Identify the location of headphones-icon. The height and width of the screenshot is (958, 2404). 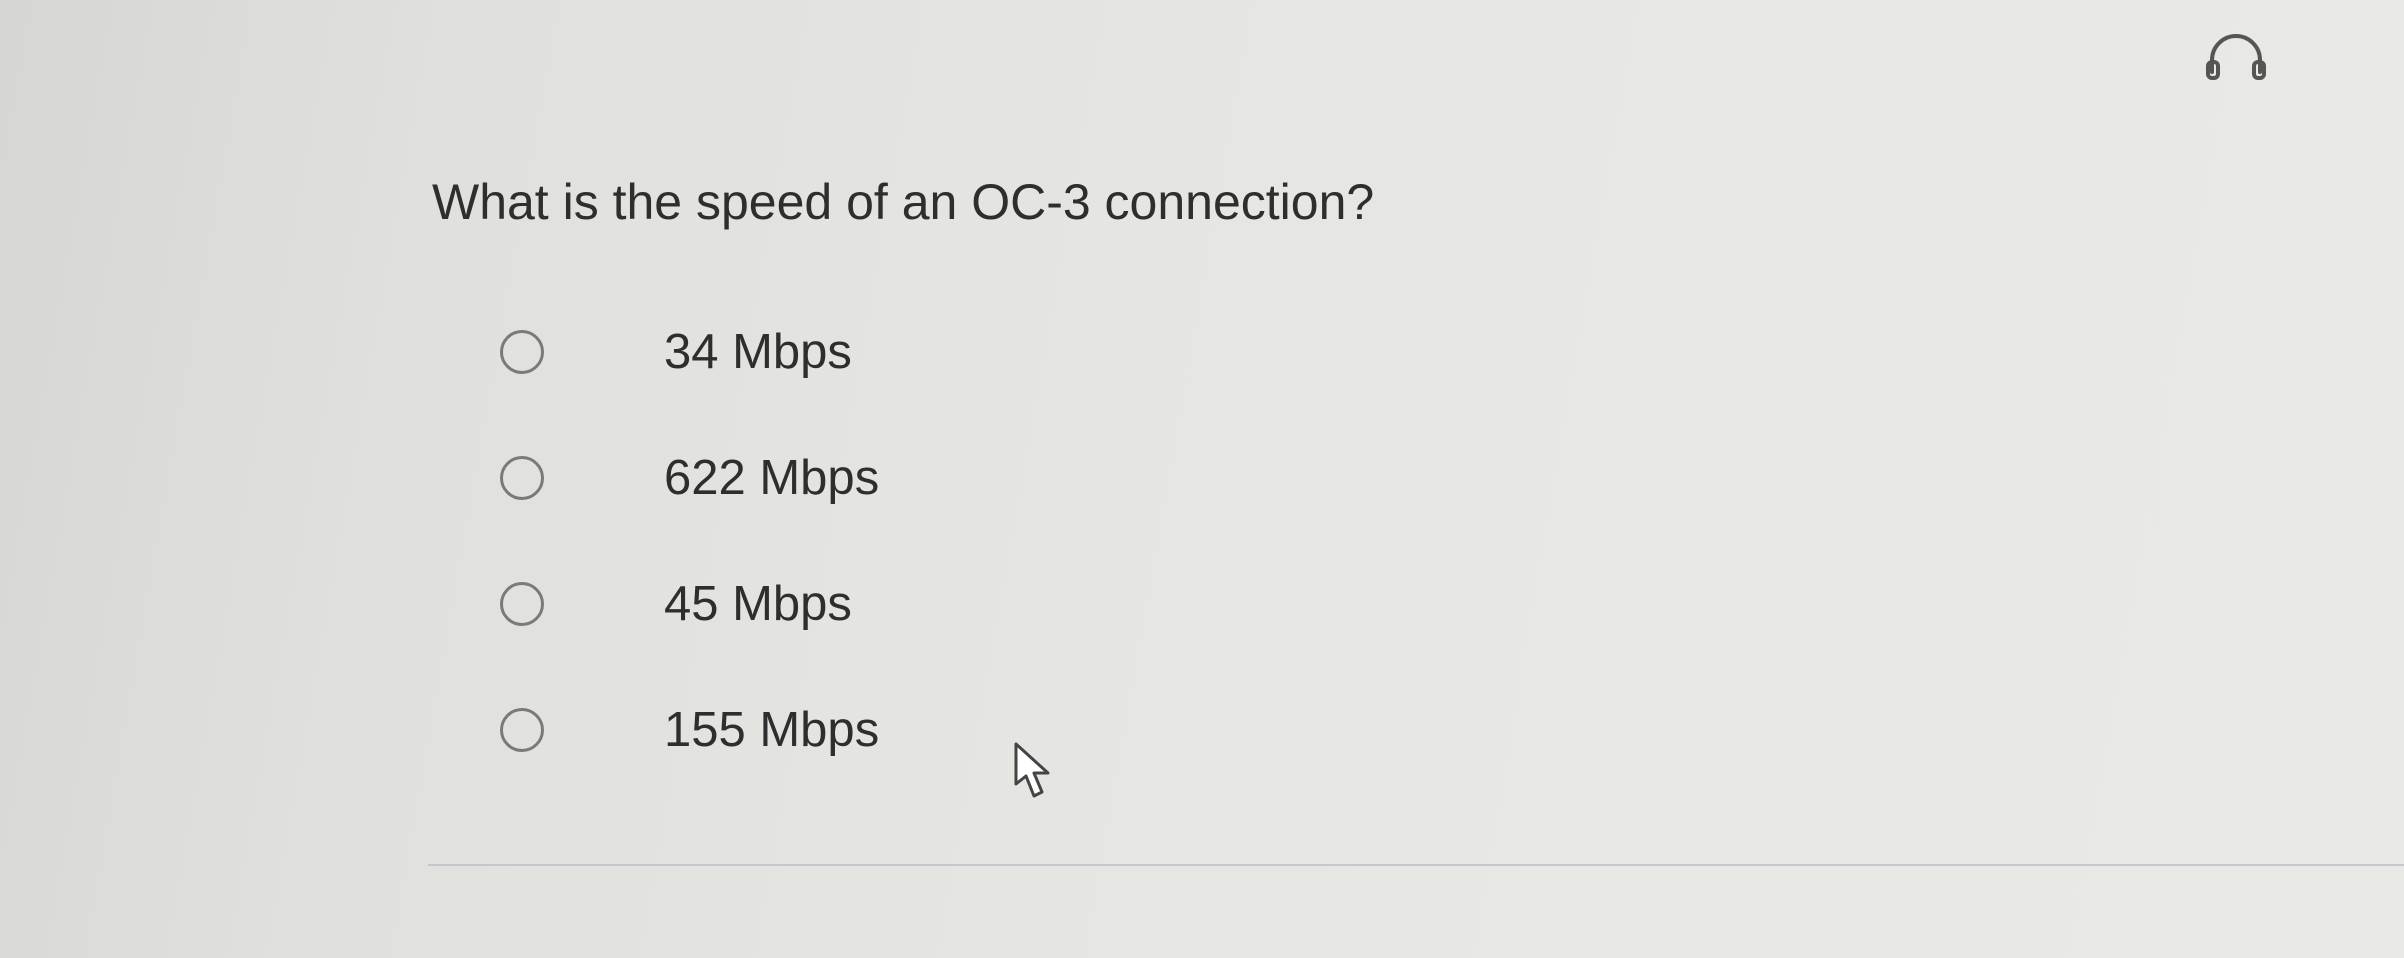
(2236, 57).